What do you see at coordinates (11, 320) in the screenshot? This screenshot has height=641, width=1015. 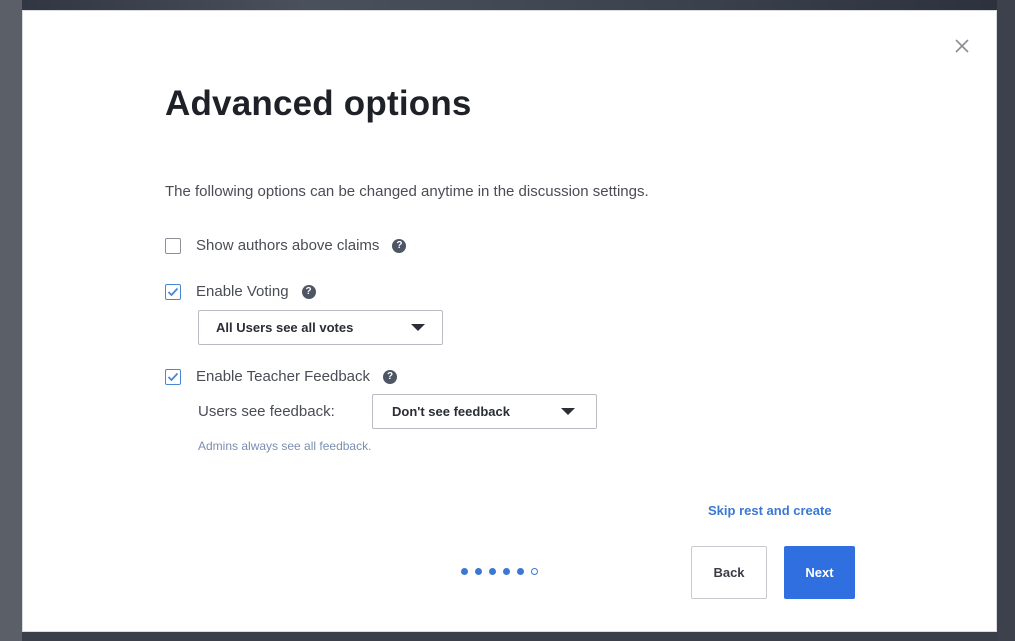 I see `page-backdrop-left` at bounding box center [11, 320].